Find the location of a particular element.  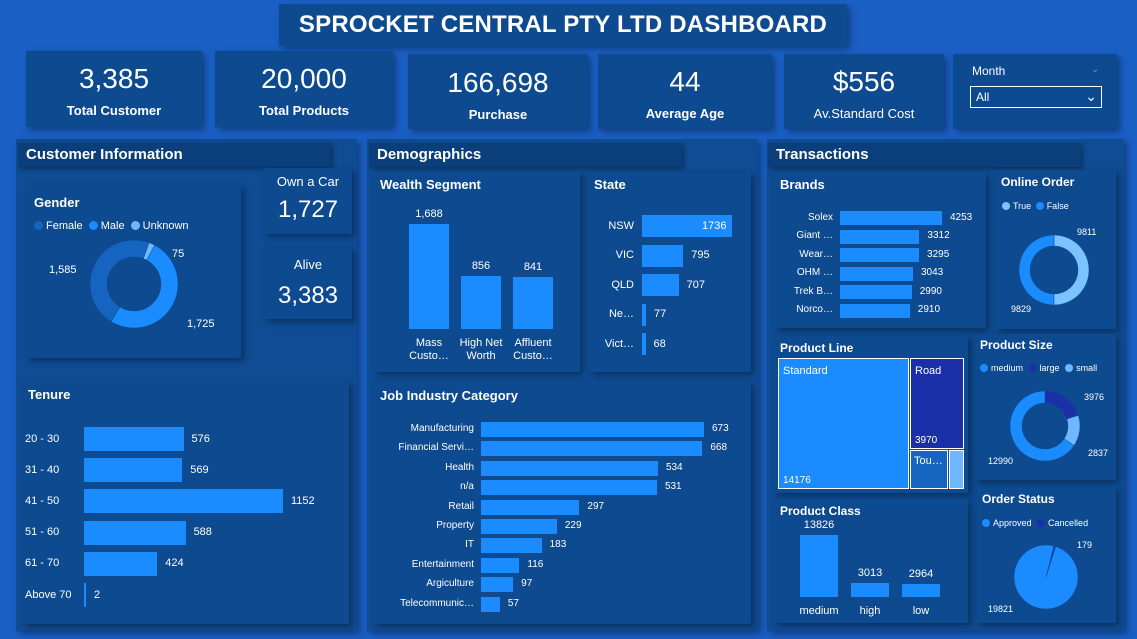

state-title: State is located at coordinates (610, 184).